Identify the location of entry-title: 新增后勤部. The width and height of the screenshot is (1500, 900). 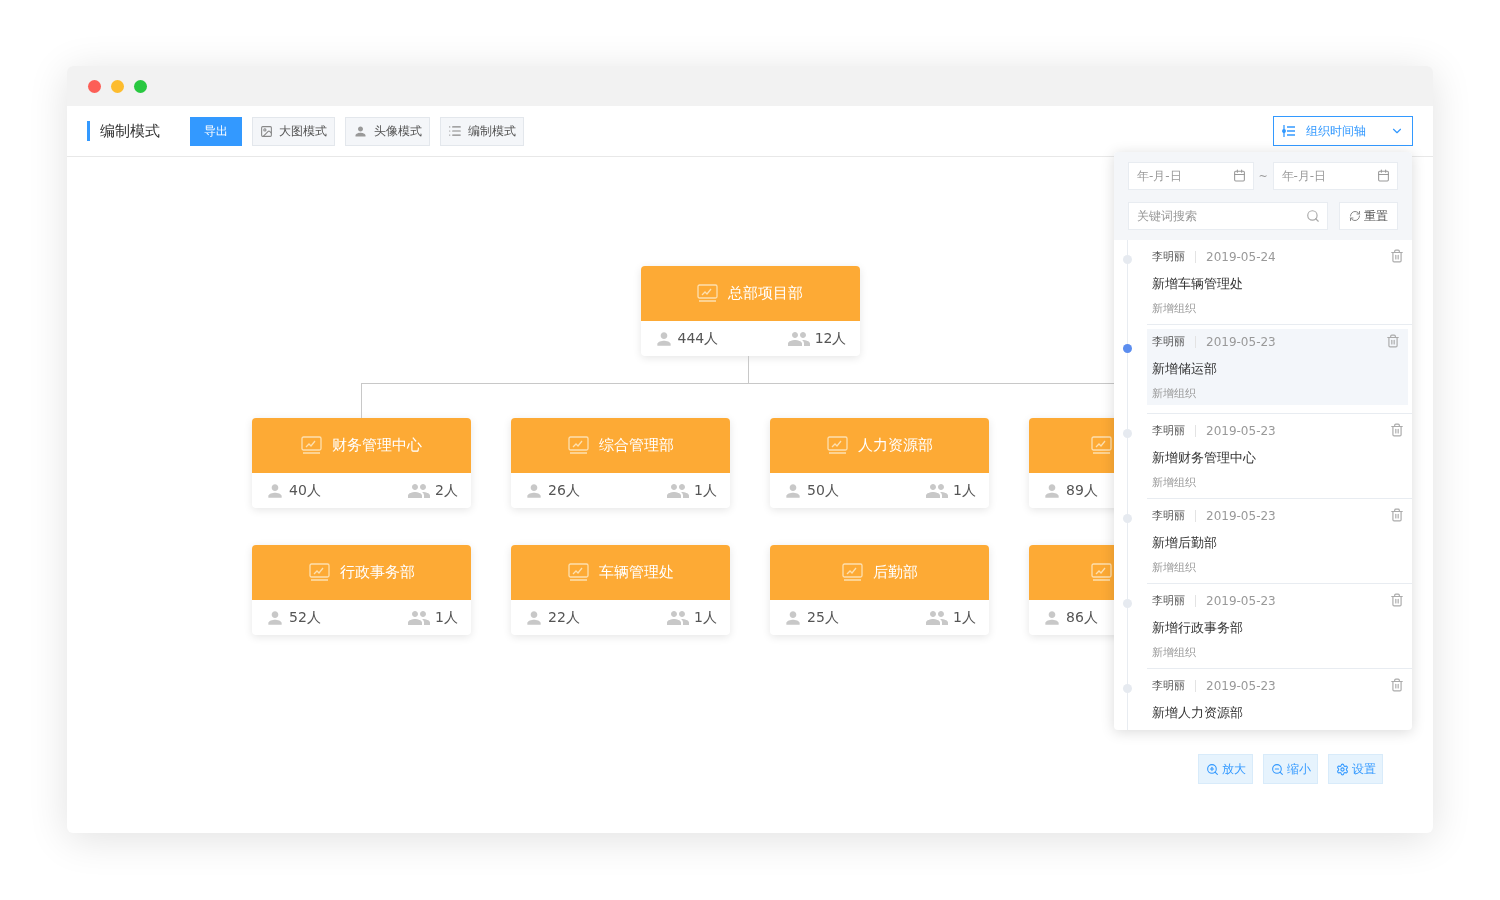
(1185, 543).